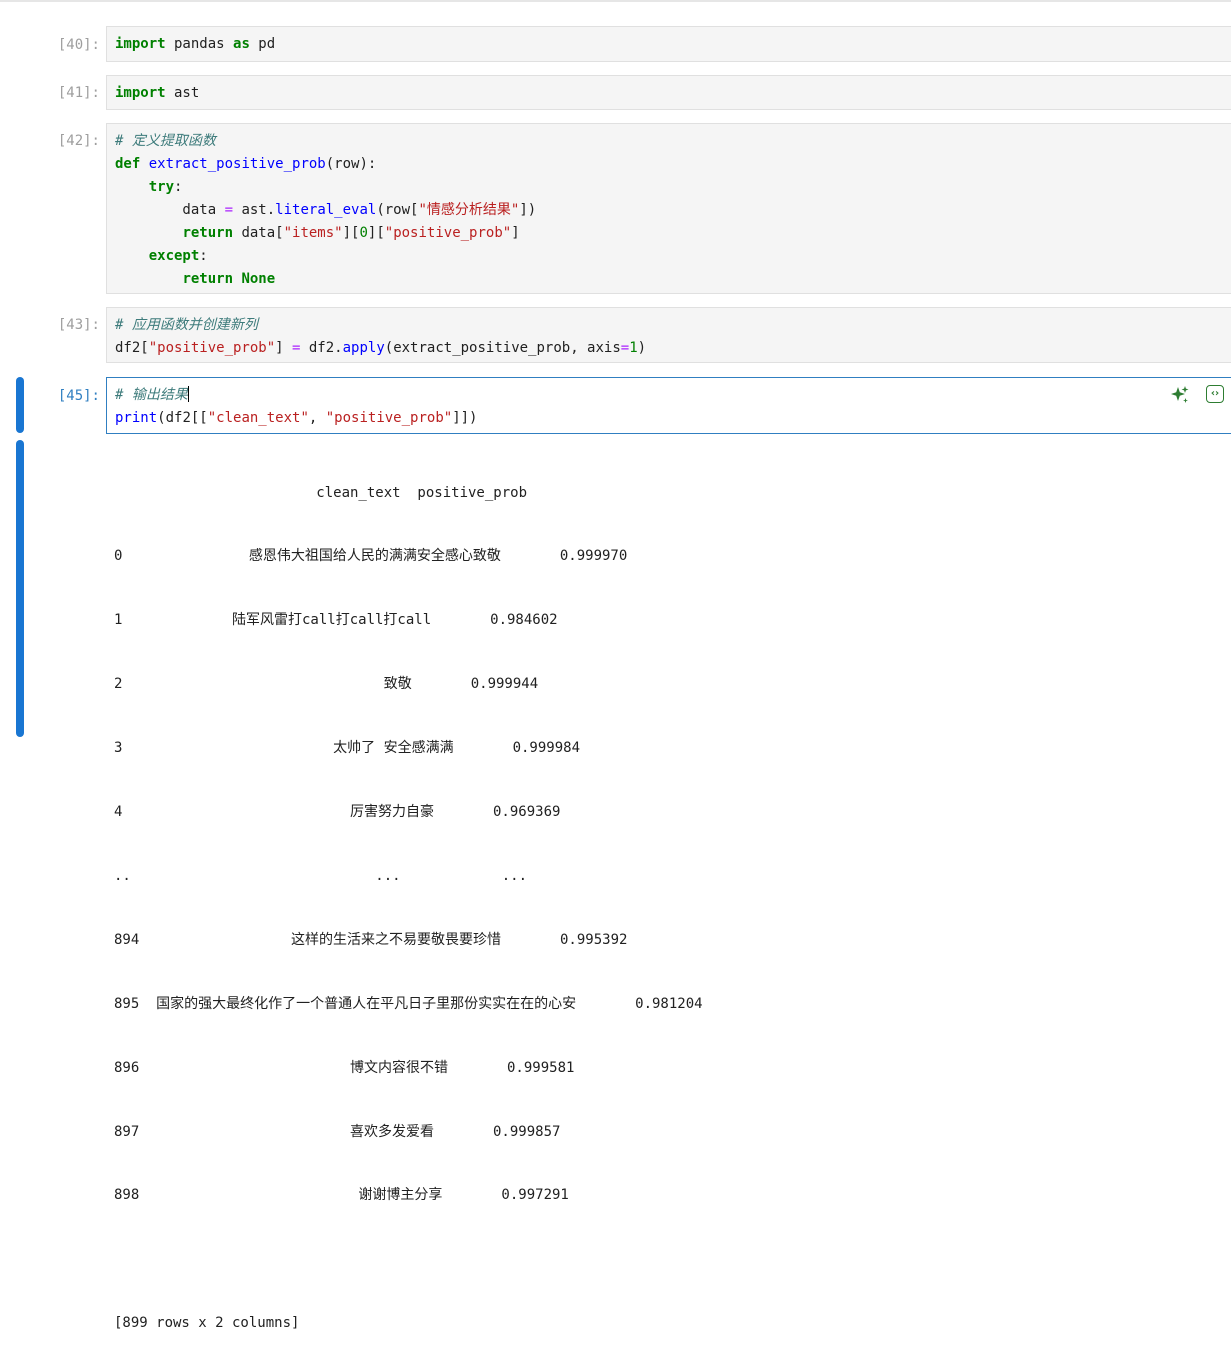 Image resolution: width=1231 pixels, height=1356 pixels. What do you see at coordinates (178, 256) in the screenshot?
I see `code-line: except:` at bounding box center [178, 256].